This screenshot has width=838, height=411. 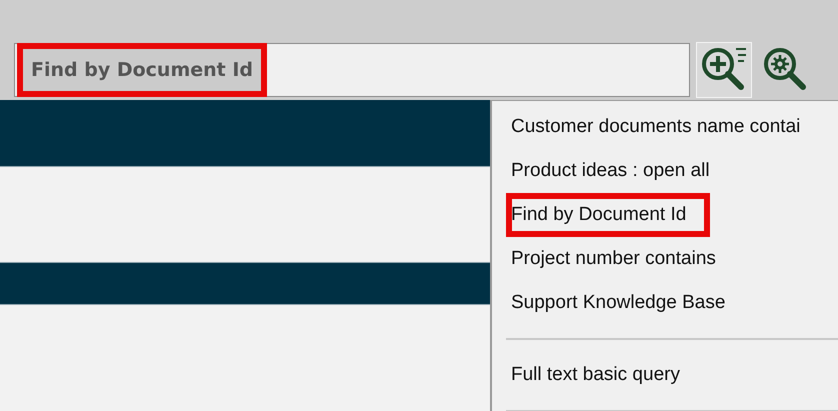 I want to click on menu-item: Project number contains, so click(x=611, y=259).